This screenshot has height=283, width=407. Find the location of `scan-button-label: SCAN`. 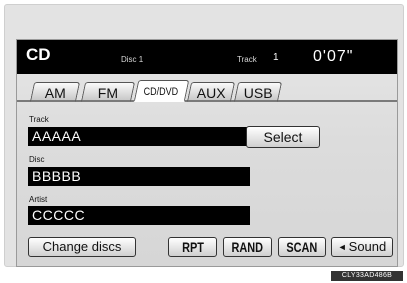

scan-button-label: SCAN is located at coordinates (302, 247).